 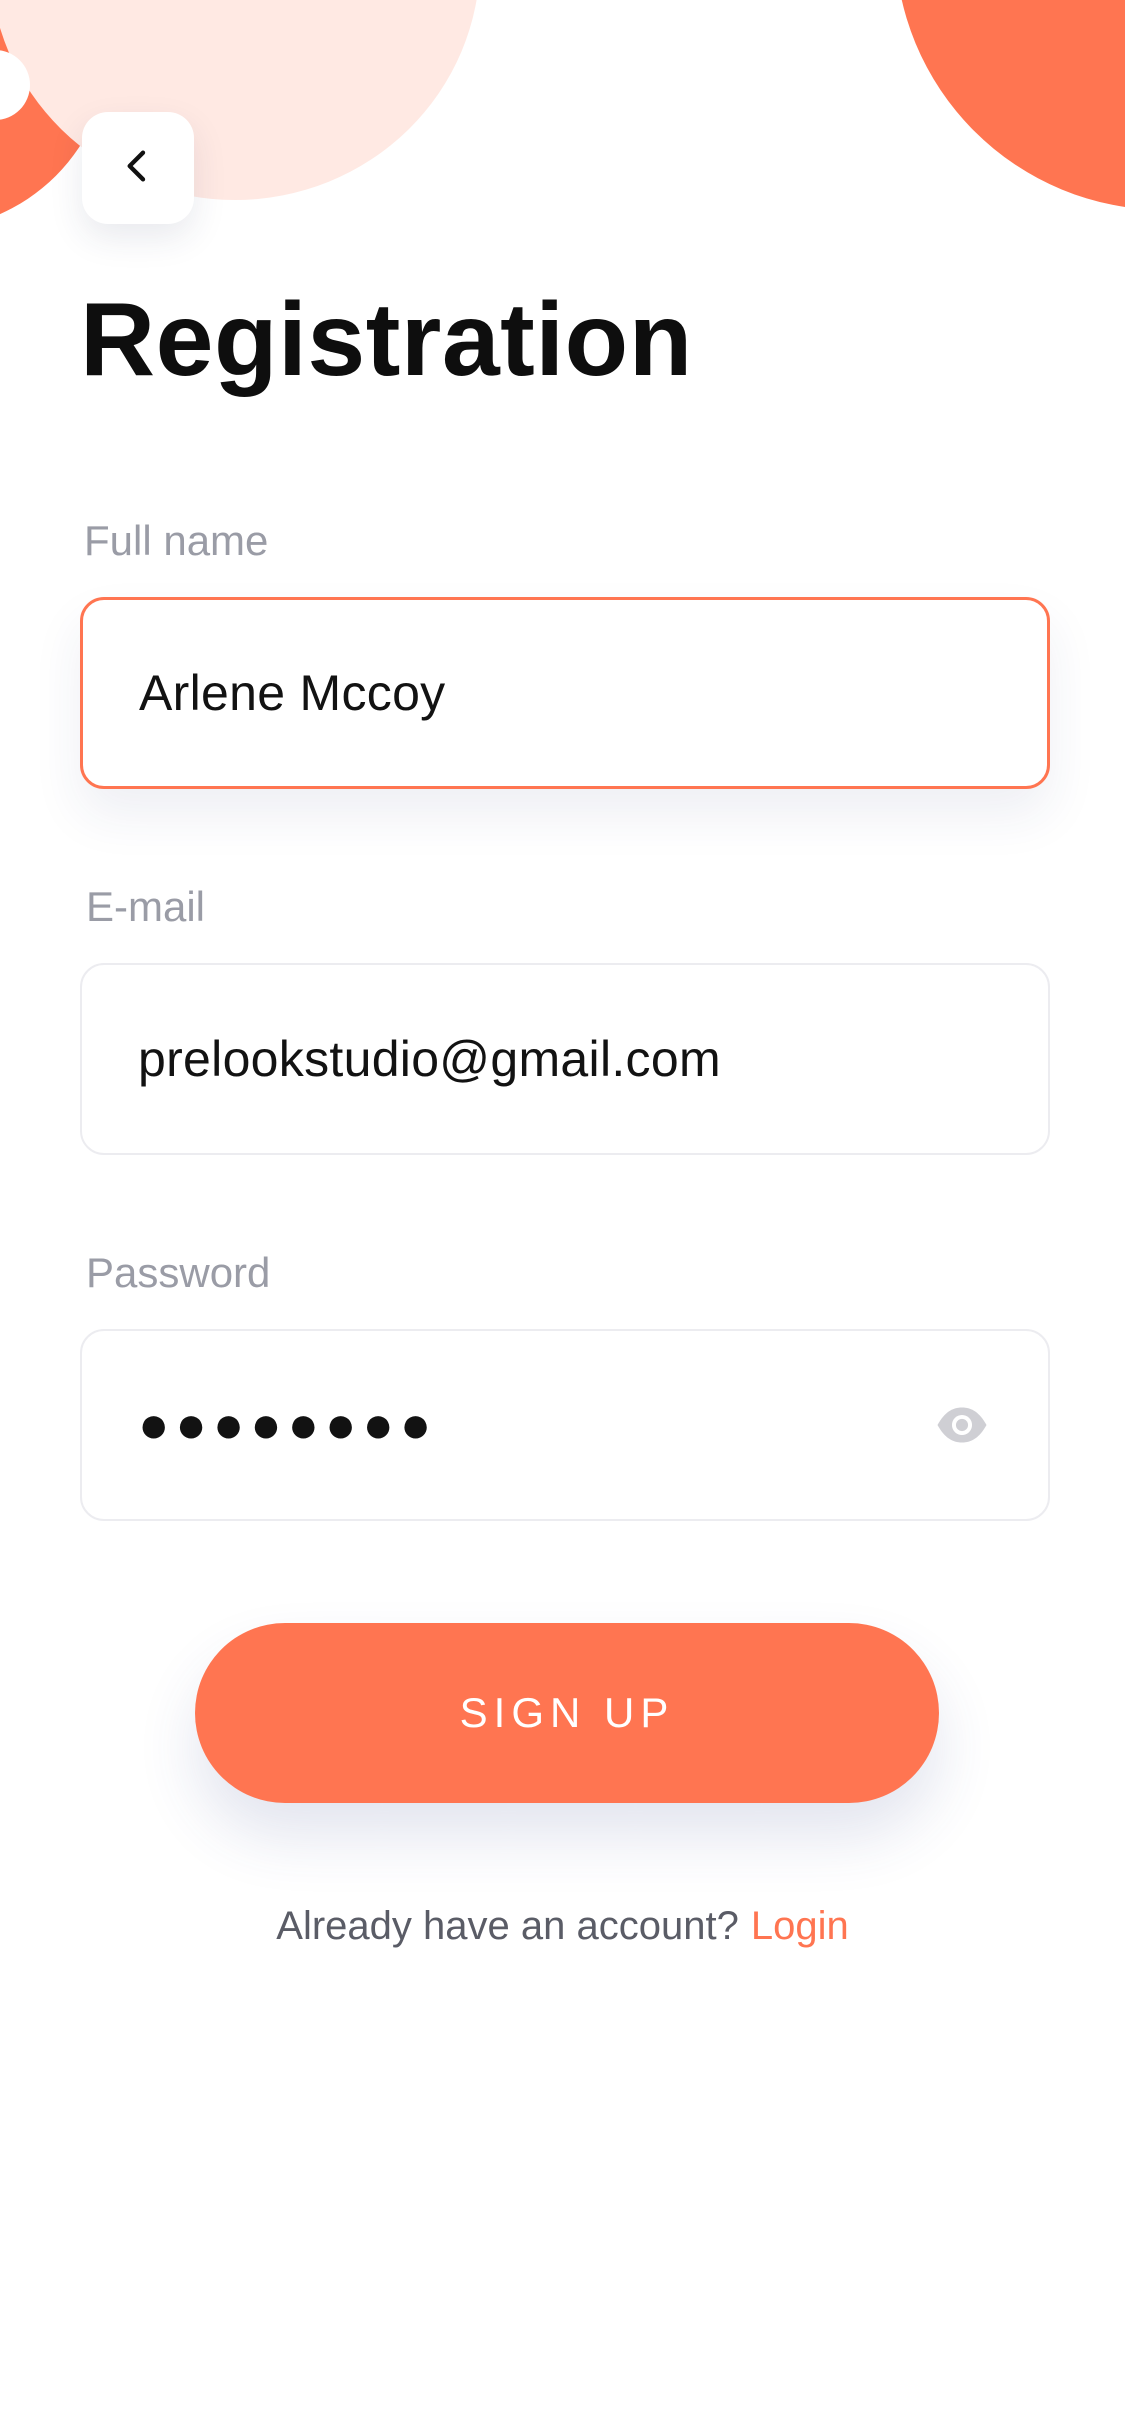 What do you see at coordinates (800, 1926) in the screenshot?
I see `login-link: Login` at bounding box center [800, 1926].